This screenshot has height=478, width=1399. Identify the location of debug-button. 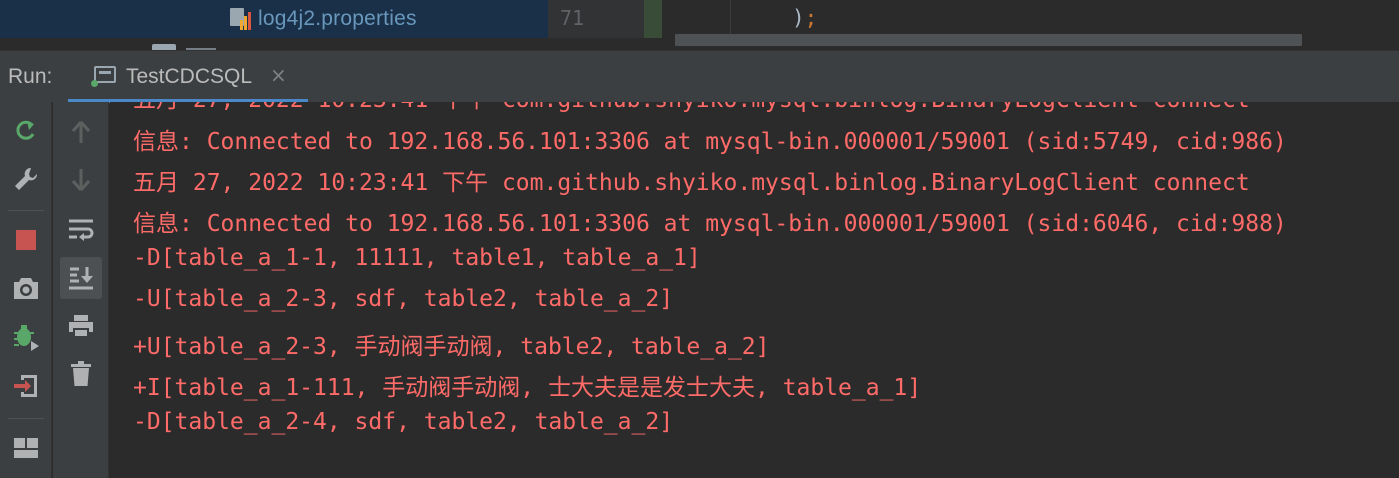
(26, 336).